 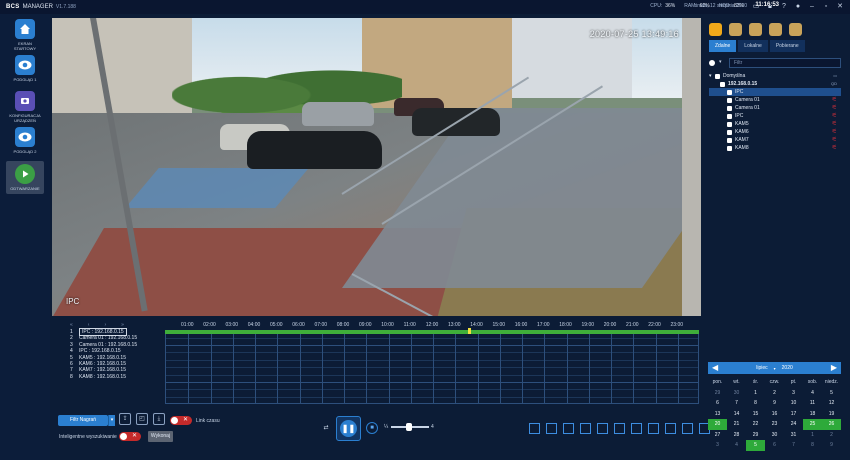 What do you see at coordinates (826, 6) in the screenshot?
I see `maximize-icon: ▫` at bounding box center [826, 6].